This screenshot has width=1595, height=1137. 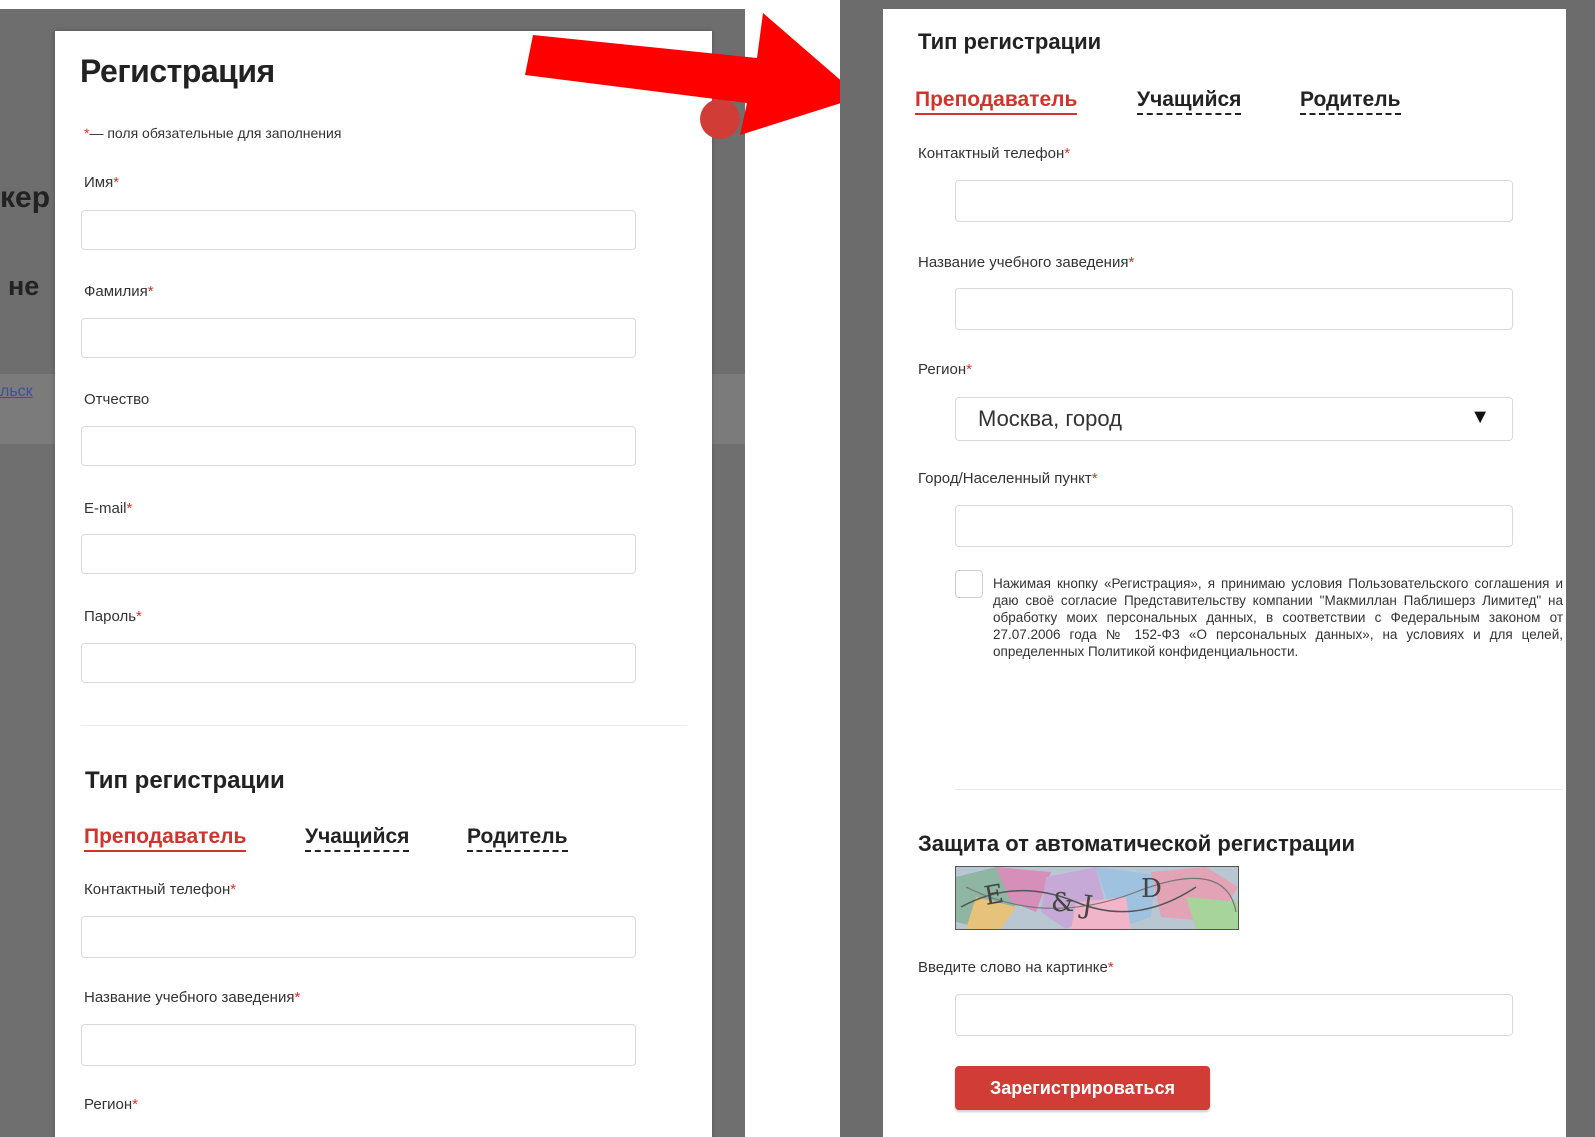 I want to click on required-note-text: — поля обязательные для заполнения, so click(x=215, y=133).